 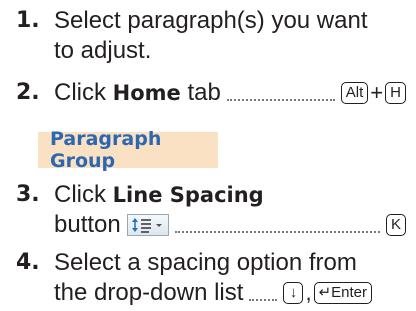 What do you see at coordinates (204, 92) in the screenshot?
I see `step-text: tab` at bounding box center [204, 92].